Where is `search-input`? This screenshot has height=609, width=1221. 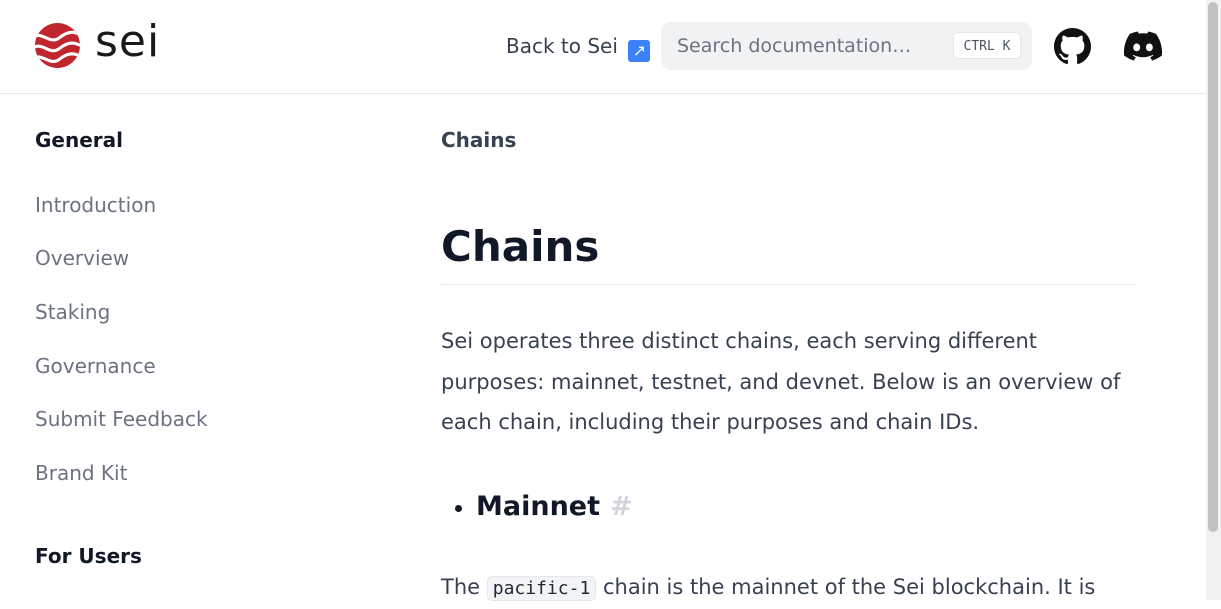
search-input is located at coordinates (807, 46).